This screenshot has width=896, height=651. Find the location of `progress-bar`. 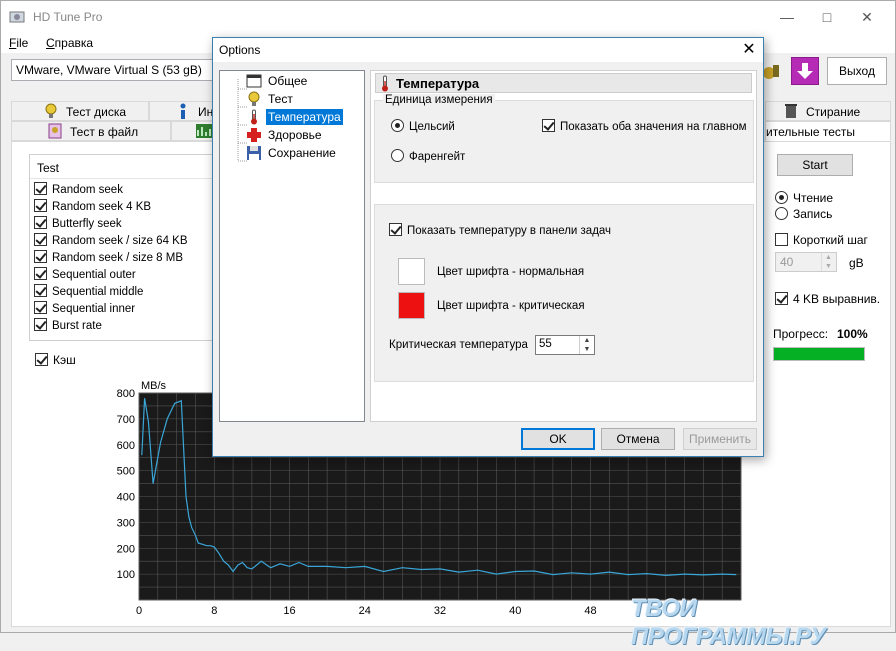

progress-bar is located at coordinates (819, 354).